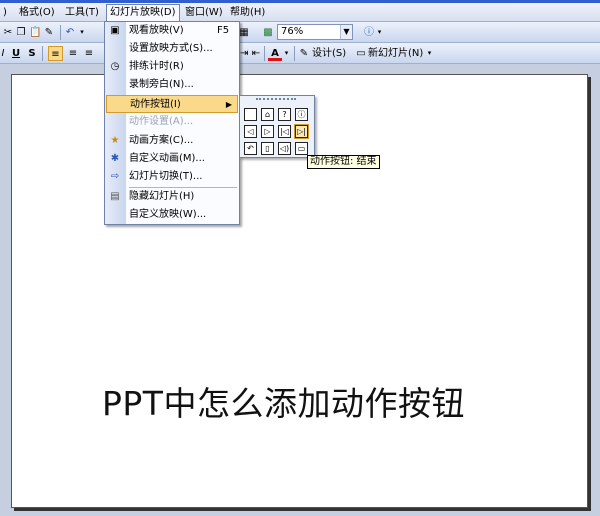  I want to click on submenu-arrow-icon: ▶, so click(228, 104).